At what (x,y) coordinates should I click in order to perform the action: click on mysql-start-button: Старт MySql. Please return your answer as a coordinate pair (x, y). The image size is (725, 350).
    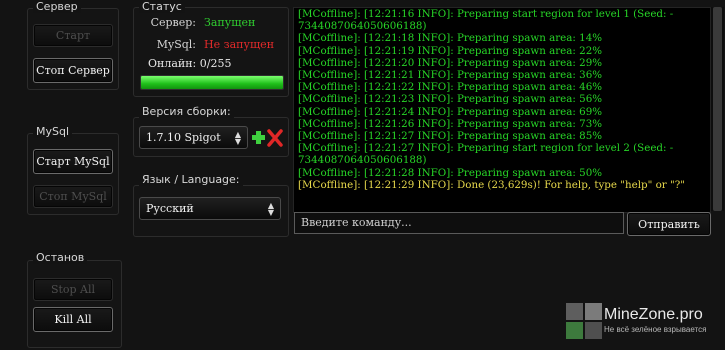
    Looking at the image, I should click on (73, 161).